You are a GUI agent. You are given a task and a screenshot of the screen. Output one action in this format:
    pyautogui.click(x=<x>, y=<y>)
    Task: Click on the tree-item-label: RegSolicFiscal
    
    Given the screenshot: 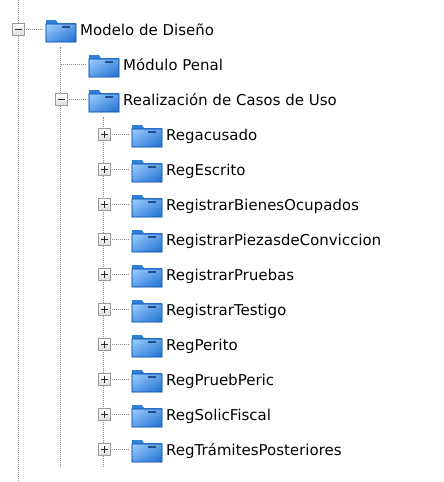 What is the action you would take?
    pyautogui.click(x=218, y=415)
    